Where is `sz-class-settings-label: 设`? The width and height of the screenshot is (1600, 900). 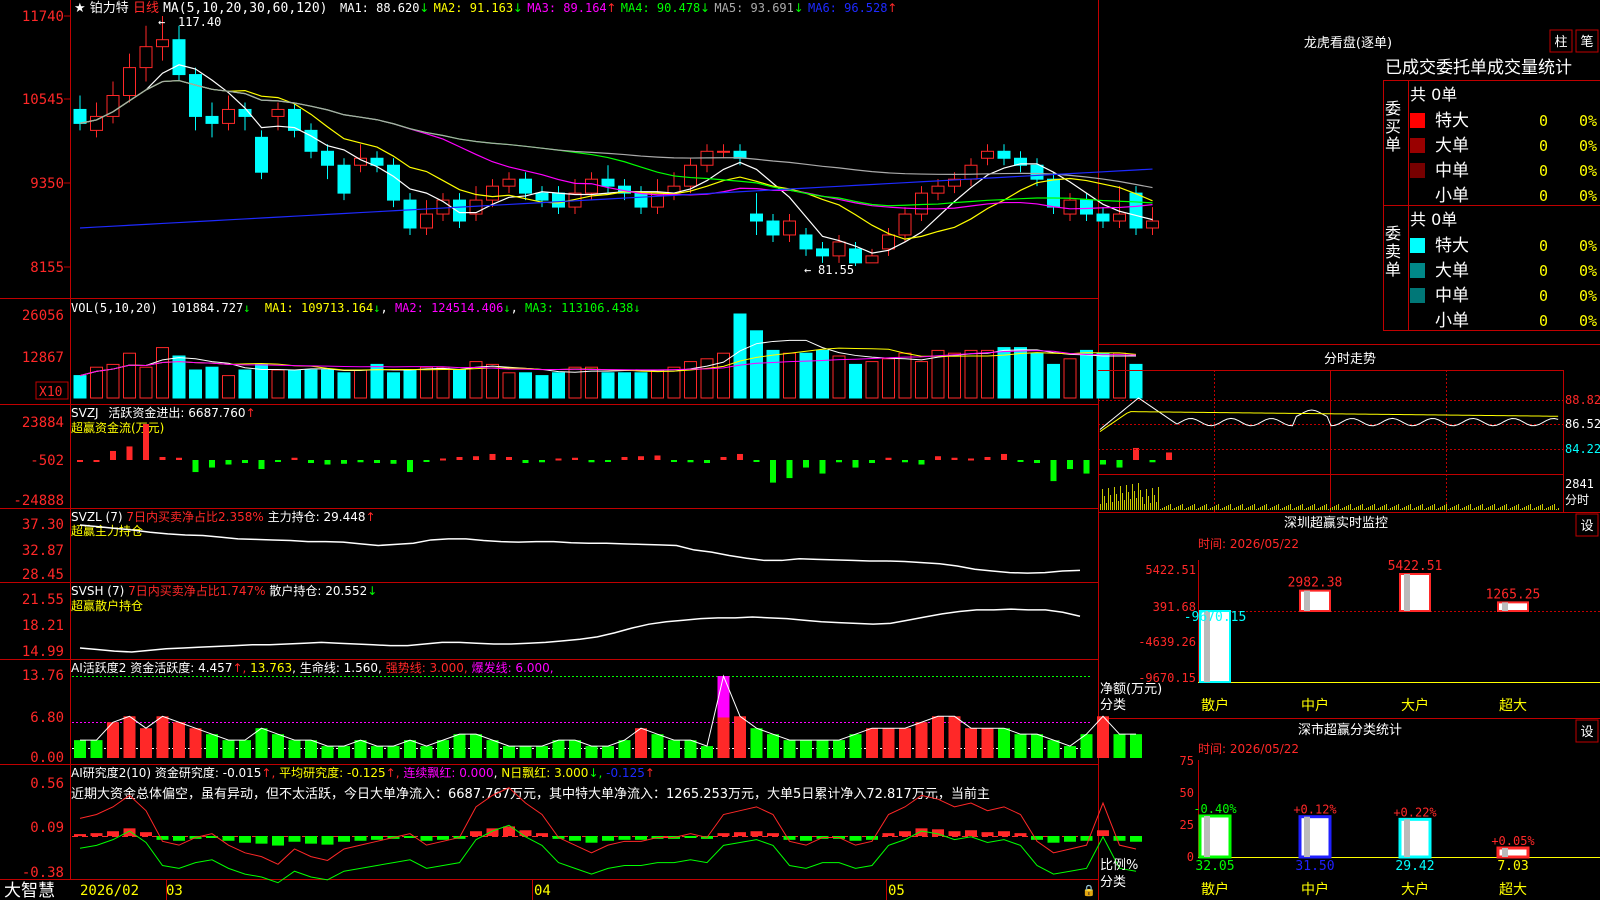
sz-class-settings-label: 设 is located at coordinates (1586, 732).